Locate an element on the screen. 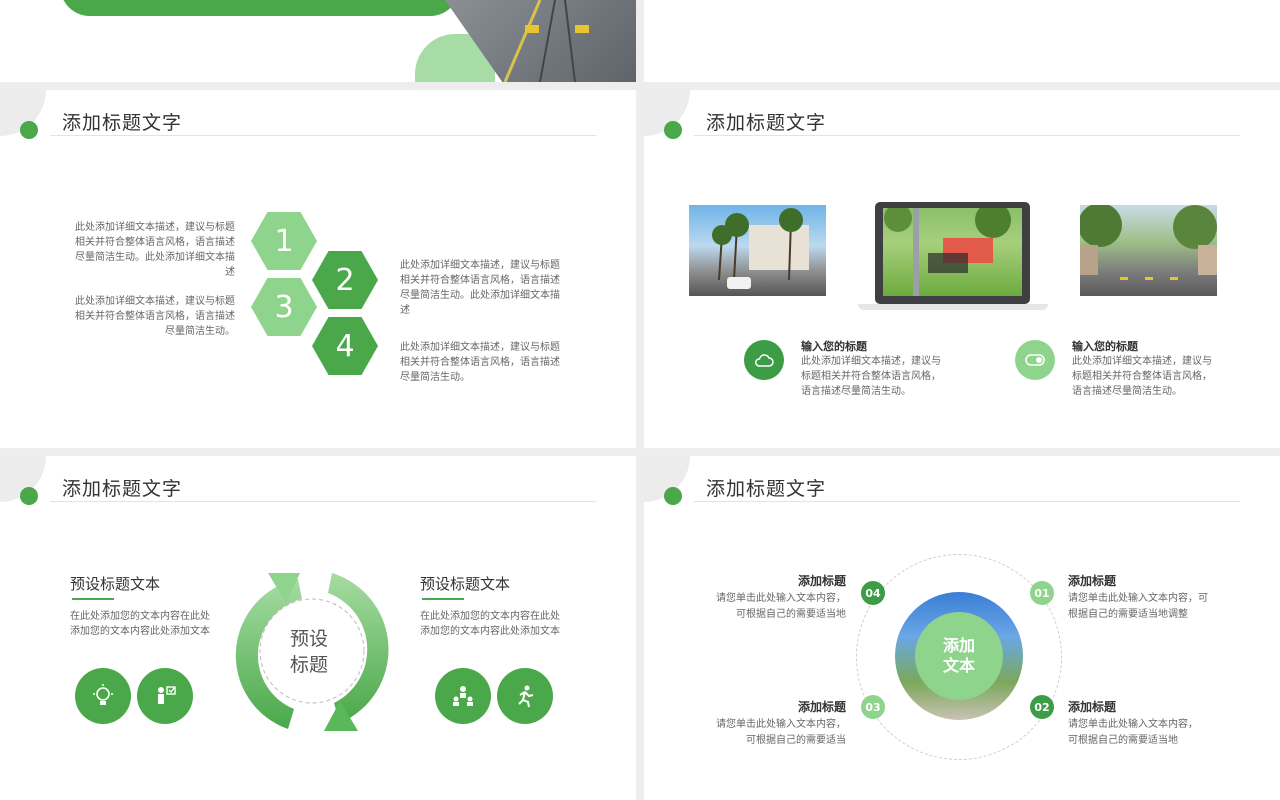 The height and width of the screenshot is (800, 1280). right-subtitle: 预设标题文本 is located at coordinates (465, 584).